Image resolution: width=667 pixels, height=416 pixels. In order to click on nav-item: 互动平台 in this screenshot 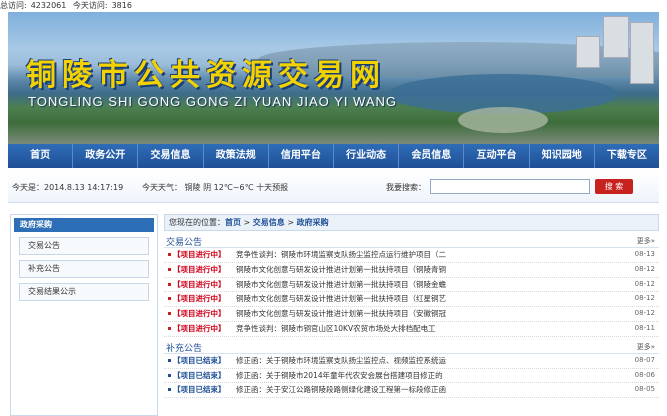, I will do `click(497, 156)`.